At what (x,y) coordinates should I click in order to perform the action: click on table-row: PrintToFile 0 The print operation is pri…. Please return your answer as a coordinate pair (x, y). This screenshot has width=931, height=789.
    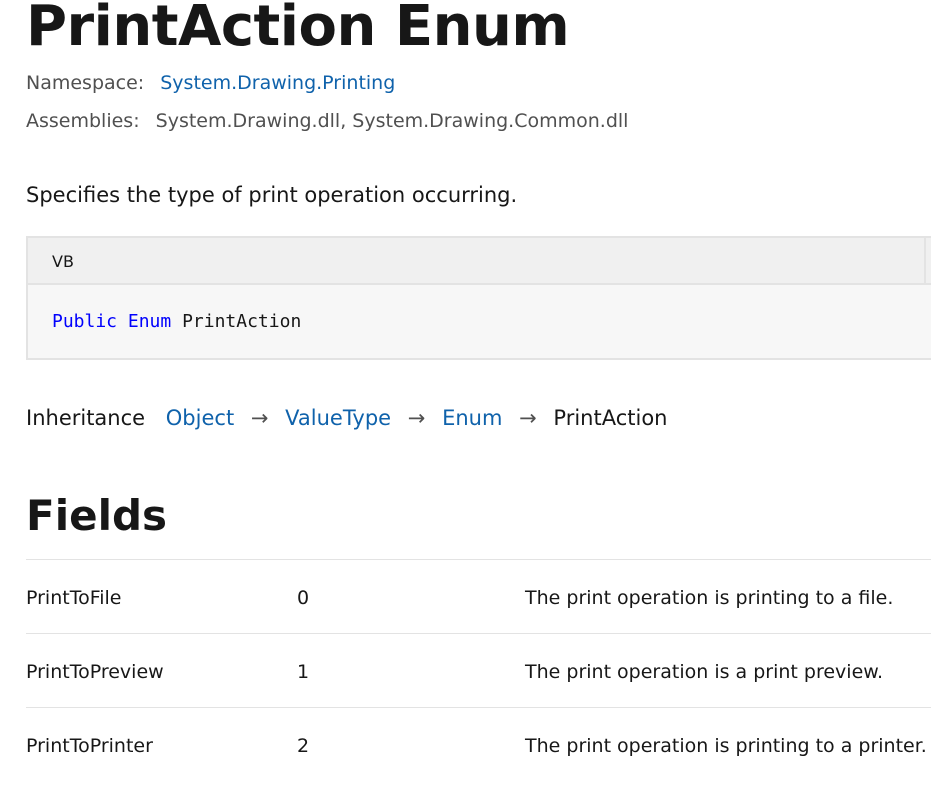
    Looking at the image, I should click on (478, 596).